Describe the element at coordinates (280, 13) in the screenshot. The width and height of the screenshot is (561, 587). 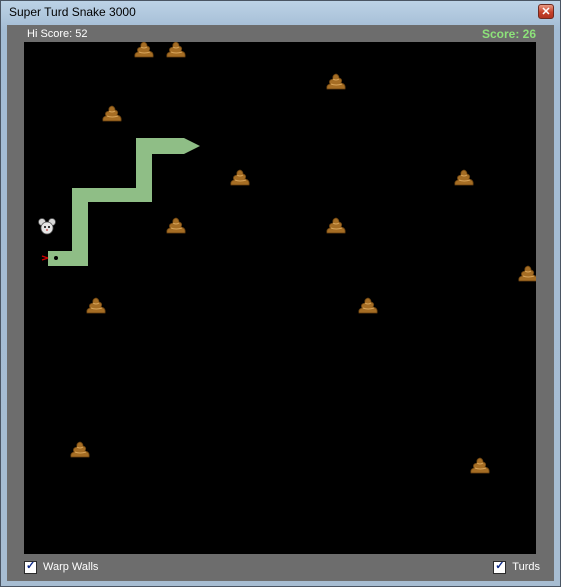
I see `title-bar: Super Turd Snake 3000 ✕` at that location.